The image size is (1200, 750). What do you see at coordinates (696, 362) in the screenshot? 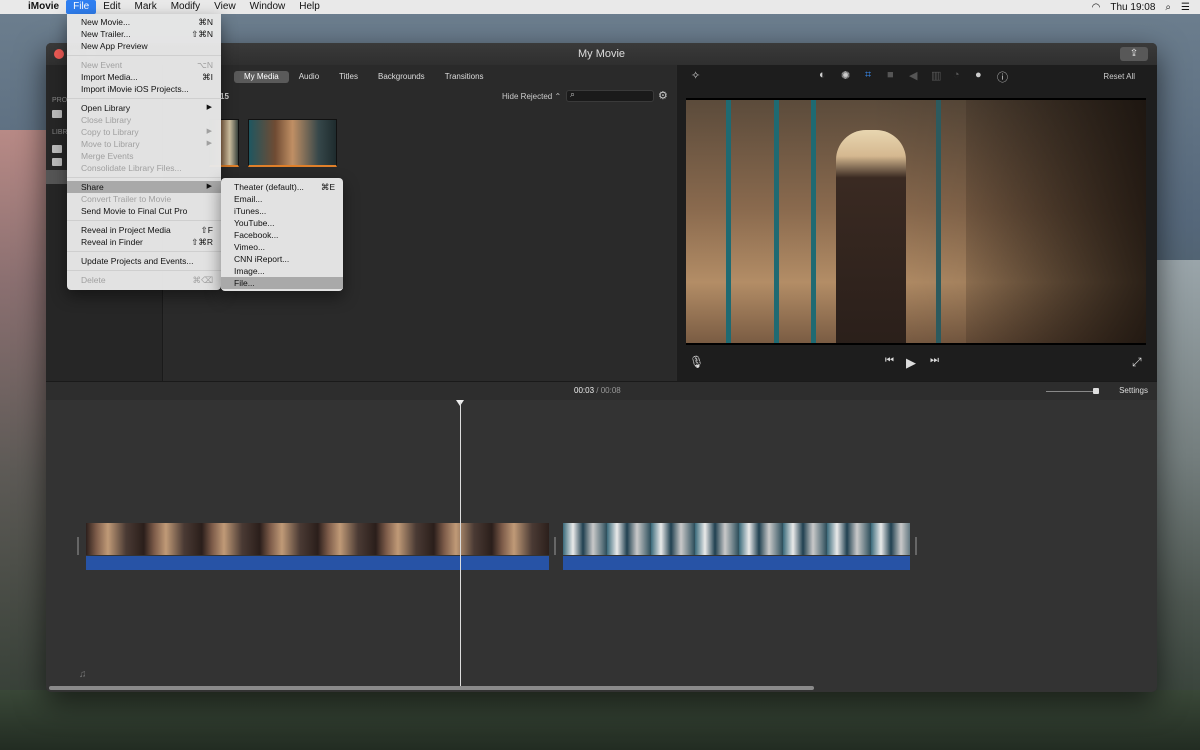
I see `voiceover-microphone-icon: 🎙` at bounding box center [696, 362].